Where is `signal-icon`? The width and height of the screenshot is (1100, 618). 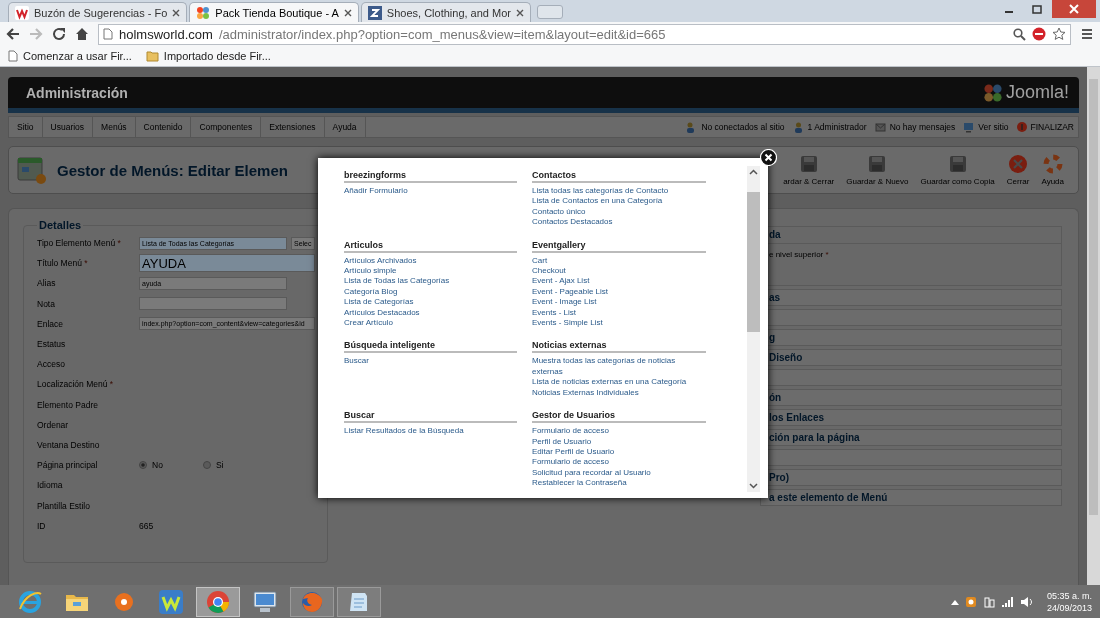
signal-icon is located at coordinates (1007, 601).